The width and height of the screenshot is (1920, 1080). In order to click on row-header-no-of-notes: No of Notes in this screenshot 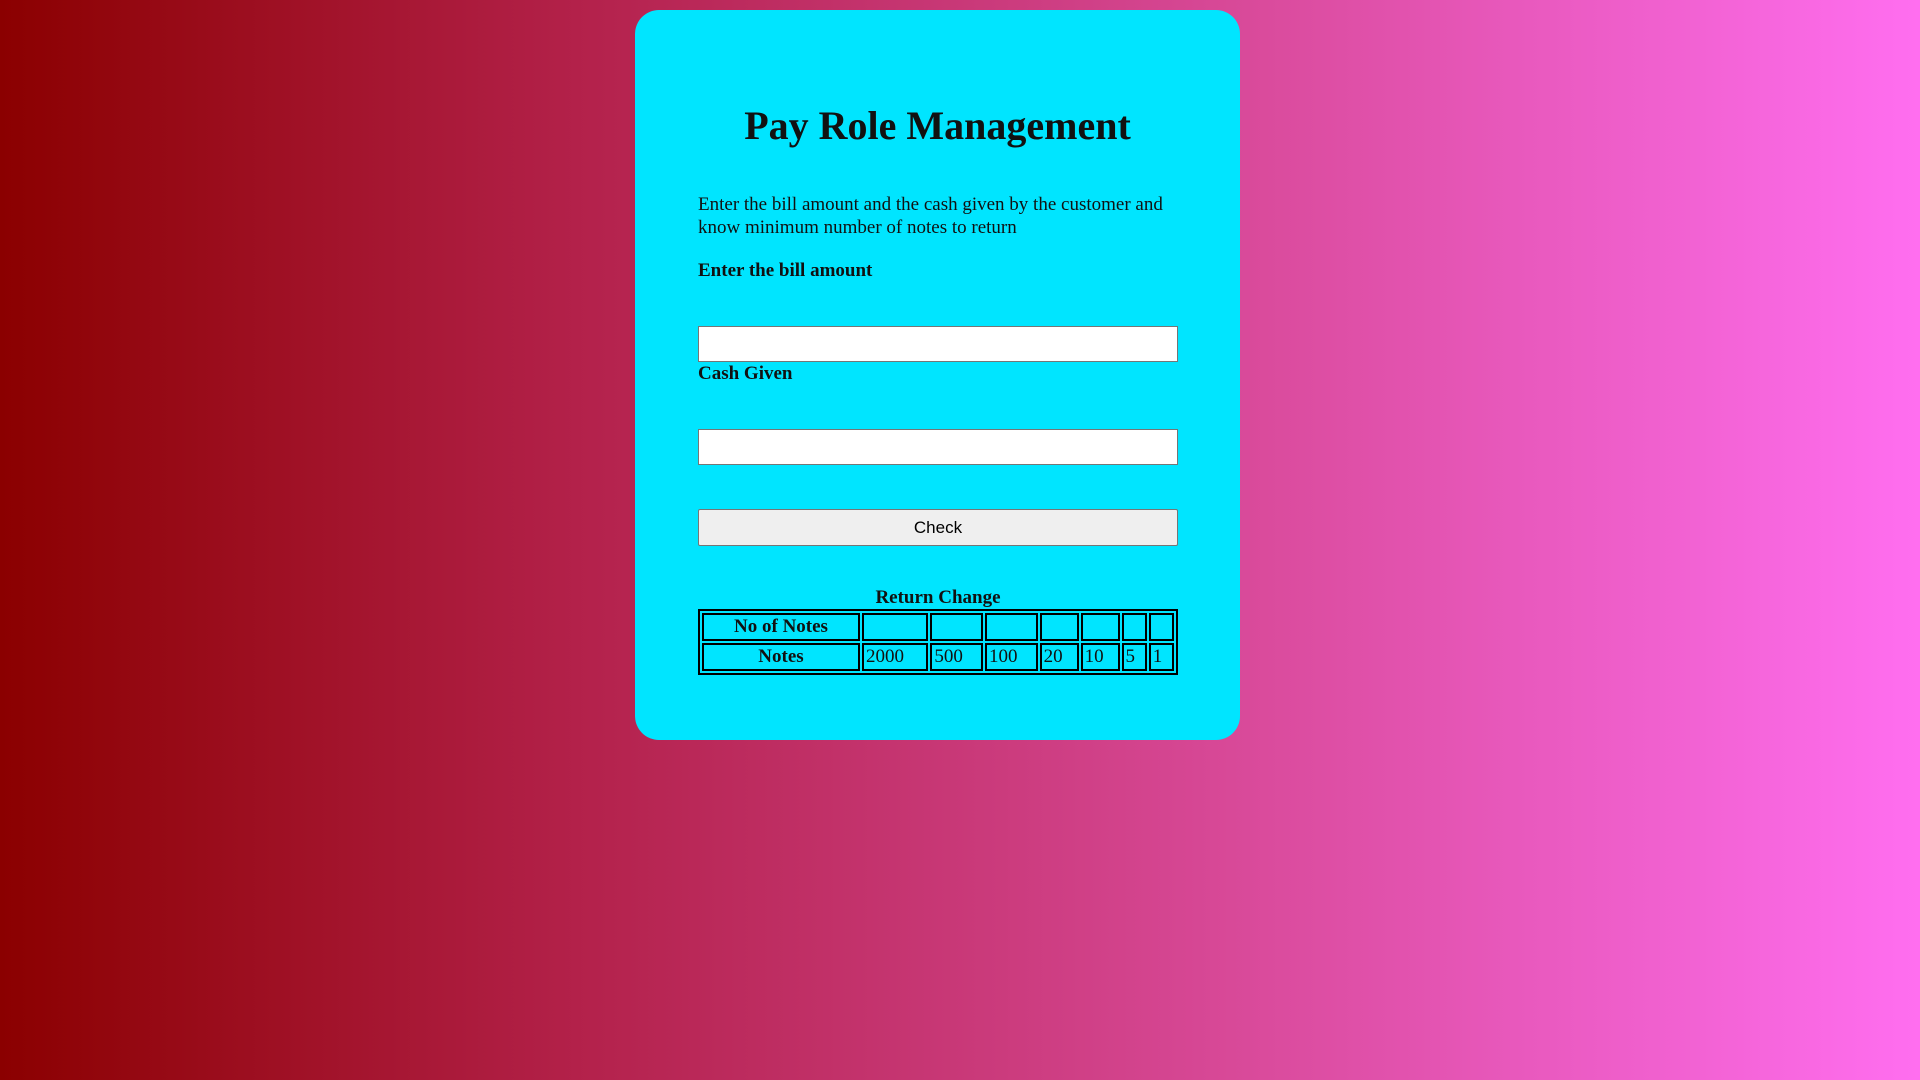, I will do `click(781, 627)`.